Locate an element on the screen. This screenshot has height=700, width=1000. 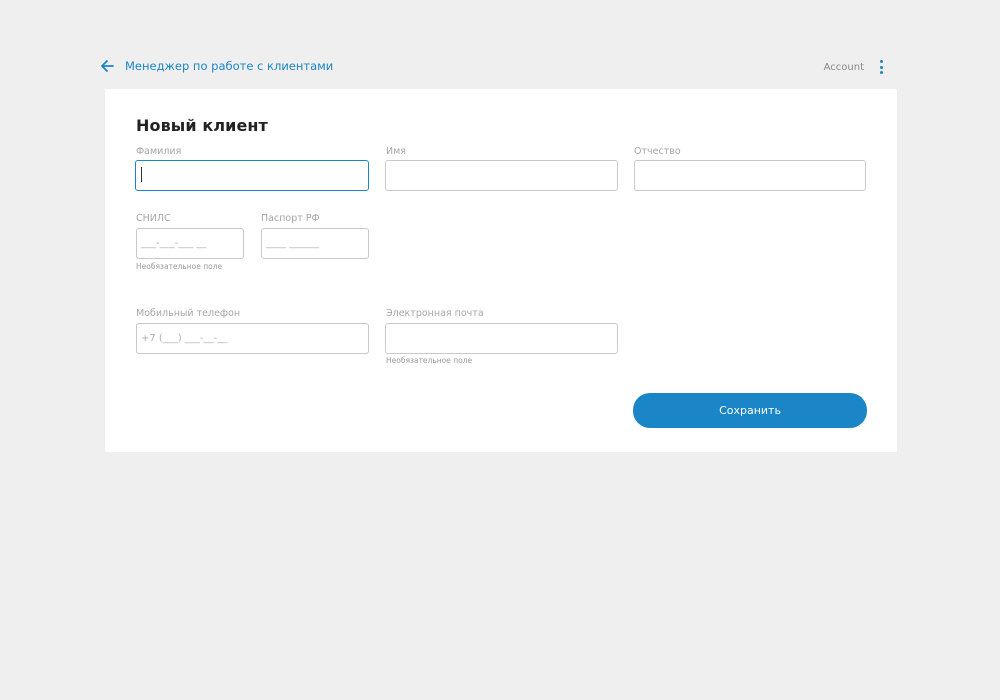
patronymic-label: Отчество is located at coordinates (657, 151).